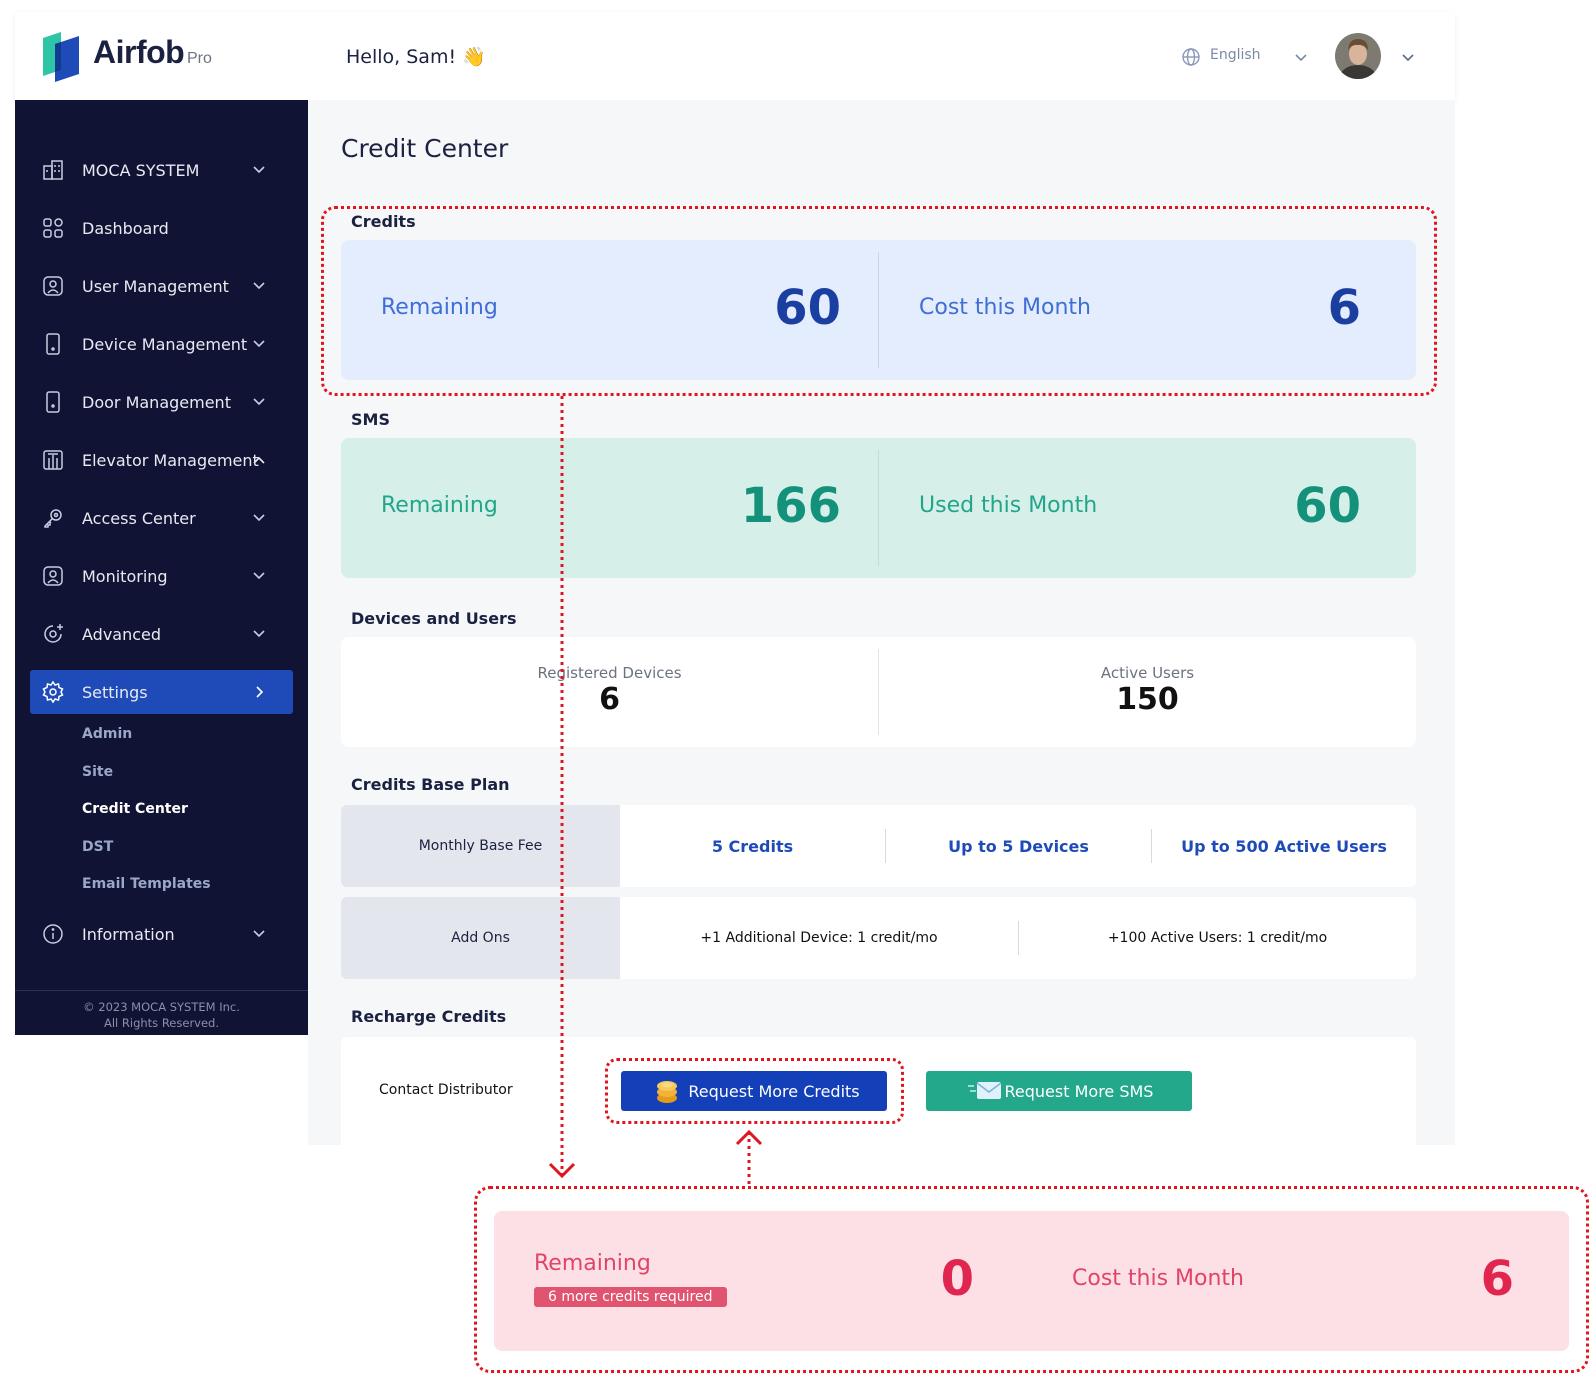 This screenshot has width=1590, height=1376. Describe the element at coordinates (155, 286) in the screenshot. I see `sidebar-item-label: User Management` at that location.